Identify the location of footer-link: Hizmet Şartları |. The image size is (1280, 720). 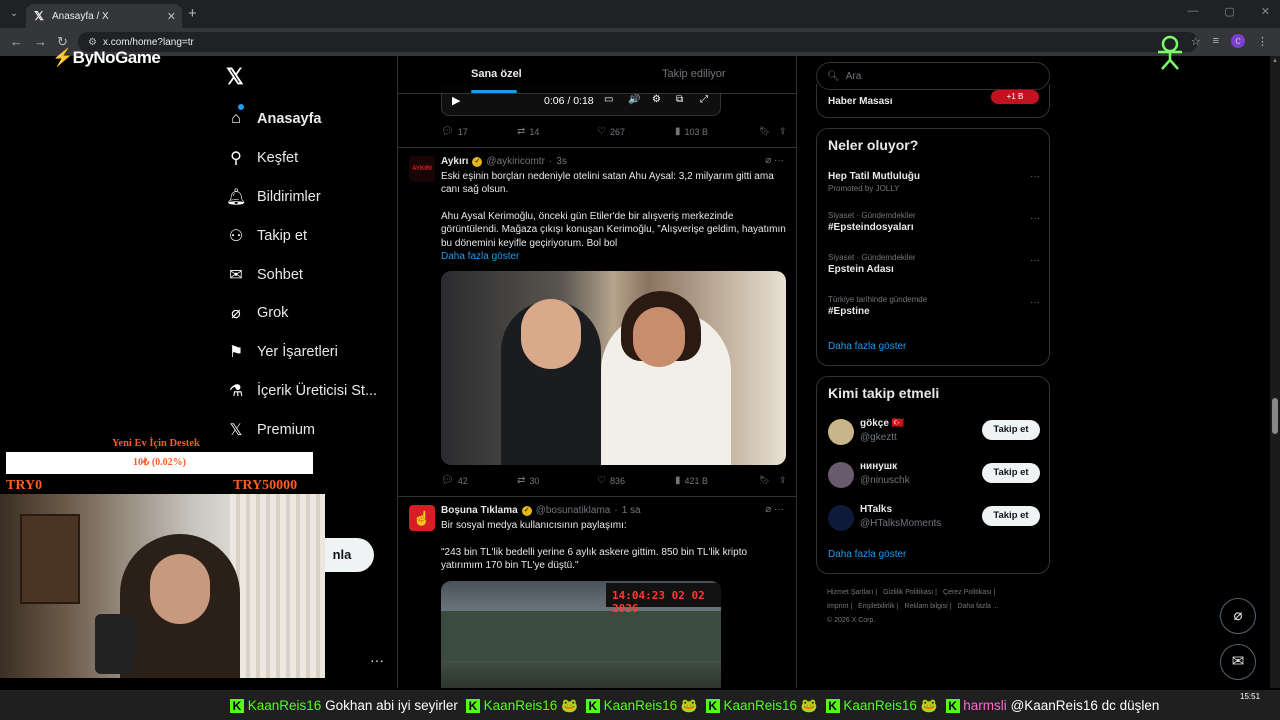
(852, 592).